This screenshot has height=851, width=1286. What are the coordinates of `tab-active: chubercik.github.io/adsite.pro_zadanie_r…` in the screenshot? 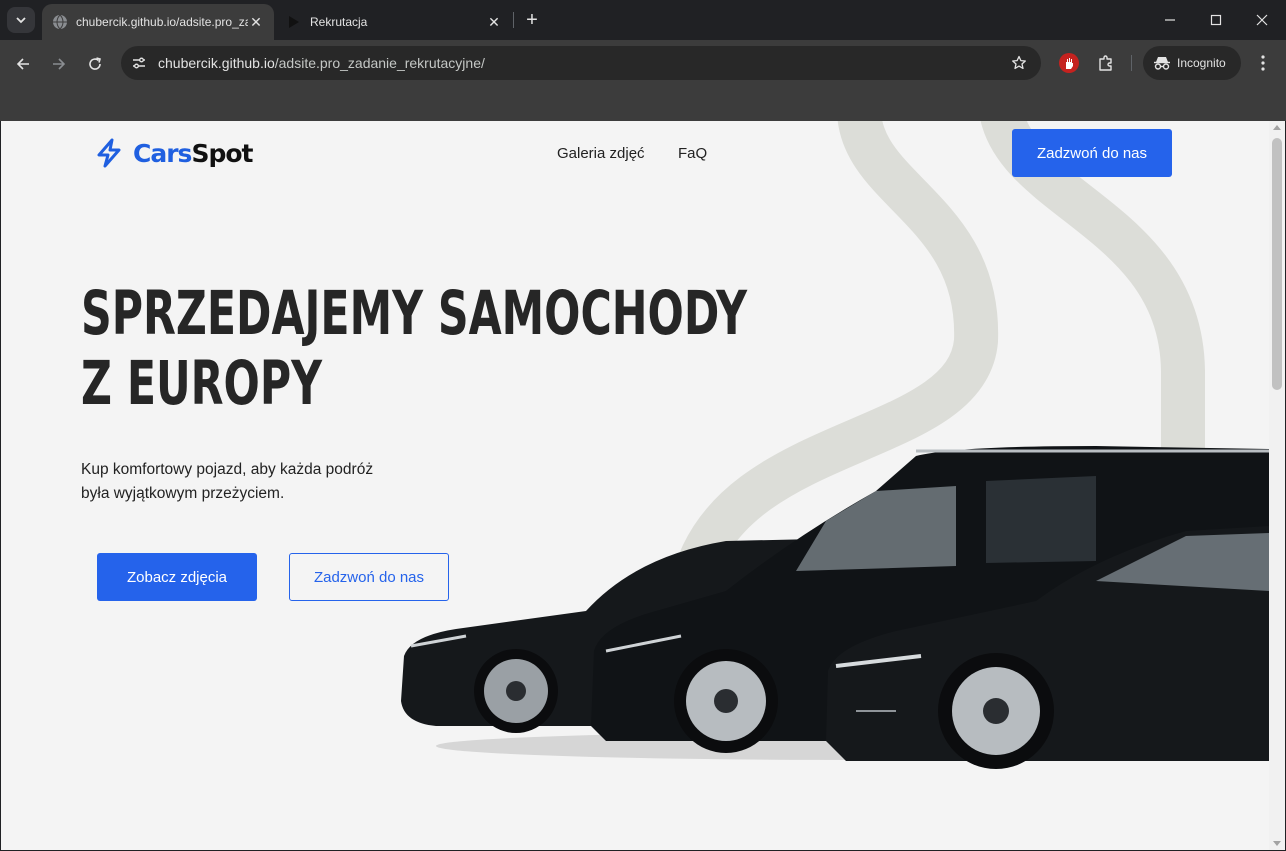 It's located at (158, 22).